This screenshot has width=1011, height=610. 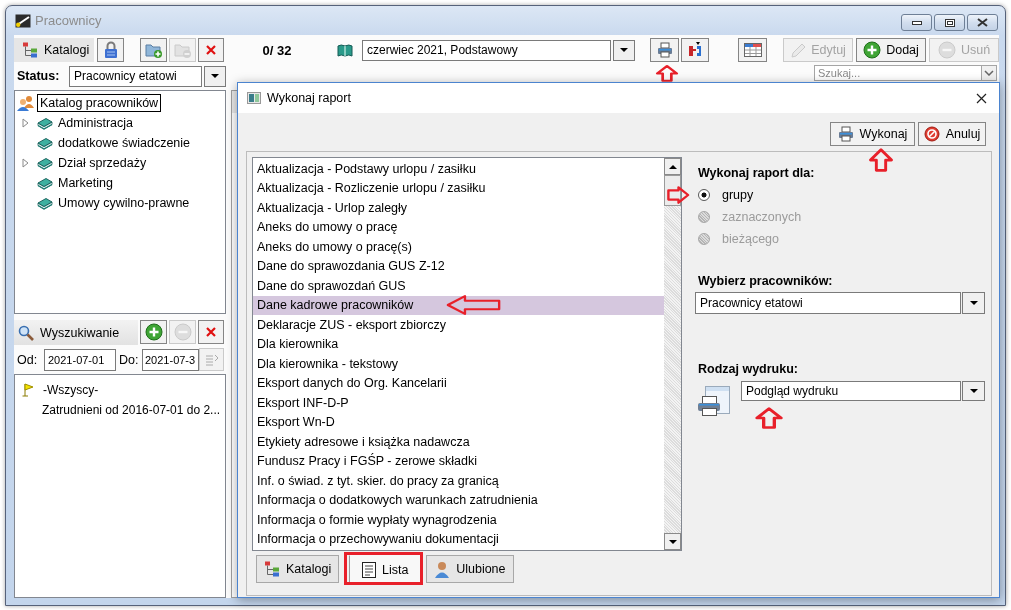 What do you see at coordinates (298, 569) in the screenshot?
I see `tab: Katalogi` at bounding box center [298, 569].